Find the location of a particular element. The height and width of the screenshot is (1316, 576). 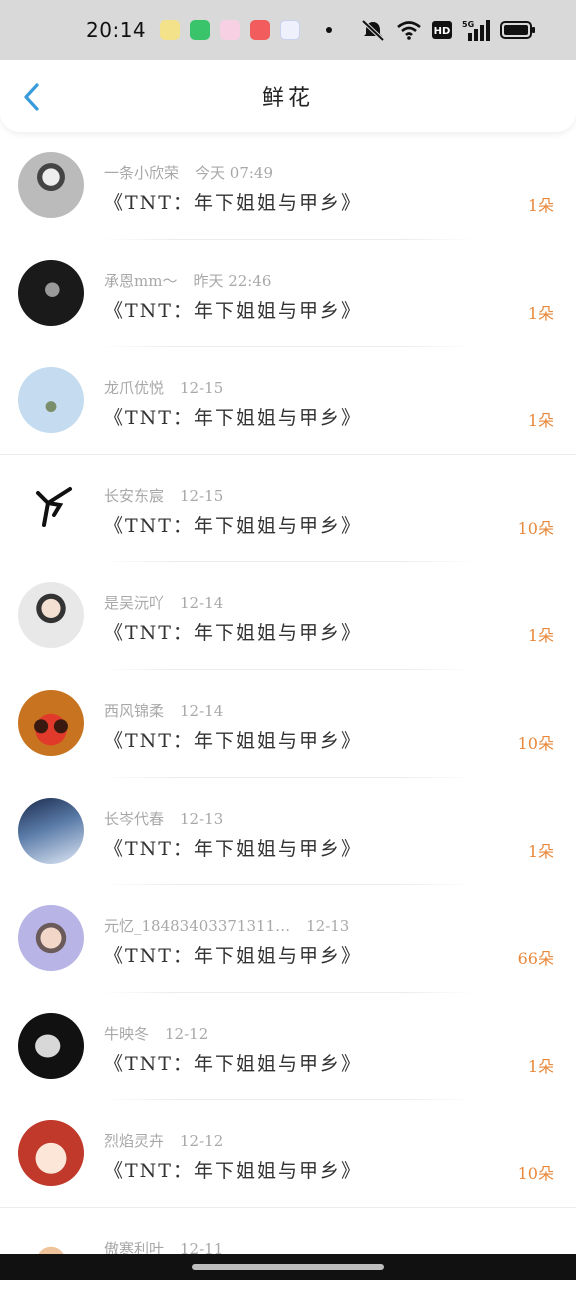

svg-text: HD is located at coordinates (442, 31).